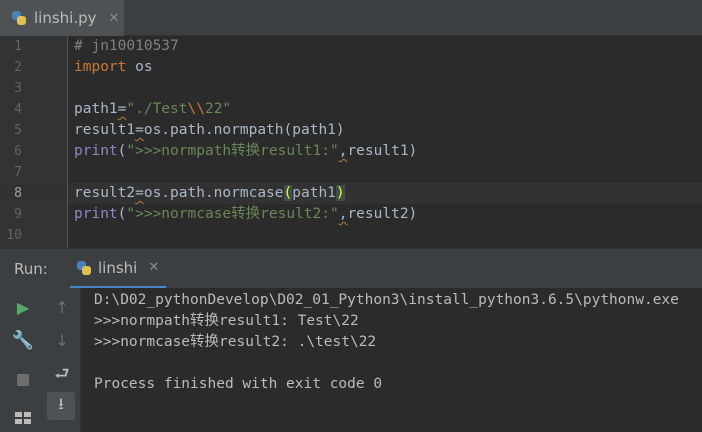 Image resolution: width=702 pixels, height=432 pixels. I want to click on code-line: import os, so click(113, 67).